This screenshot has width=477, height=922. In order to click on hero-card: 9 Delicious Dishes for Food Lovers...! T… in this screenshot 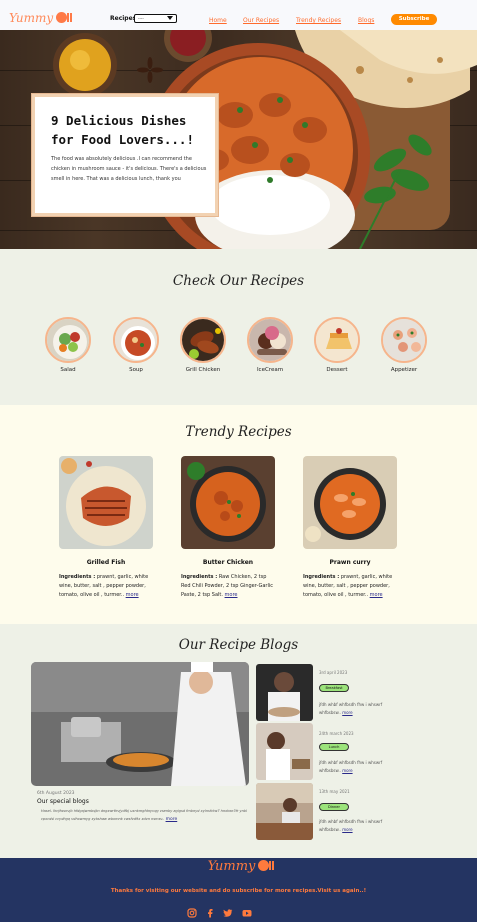, I will do `click(125, 155)`.